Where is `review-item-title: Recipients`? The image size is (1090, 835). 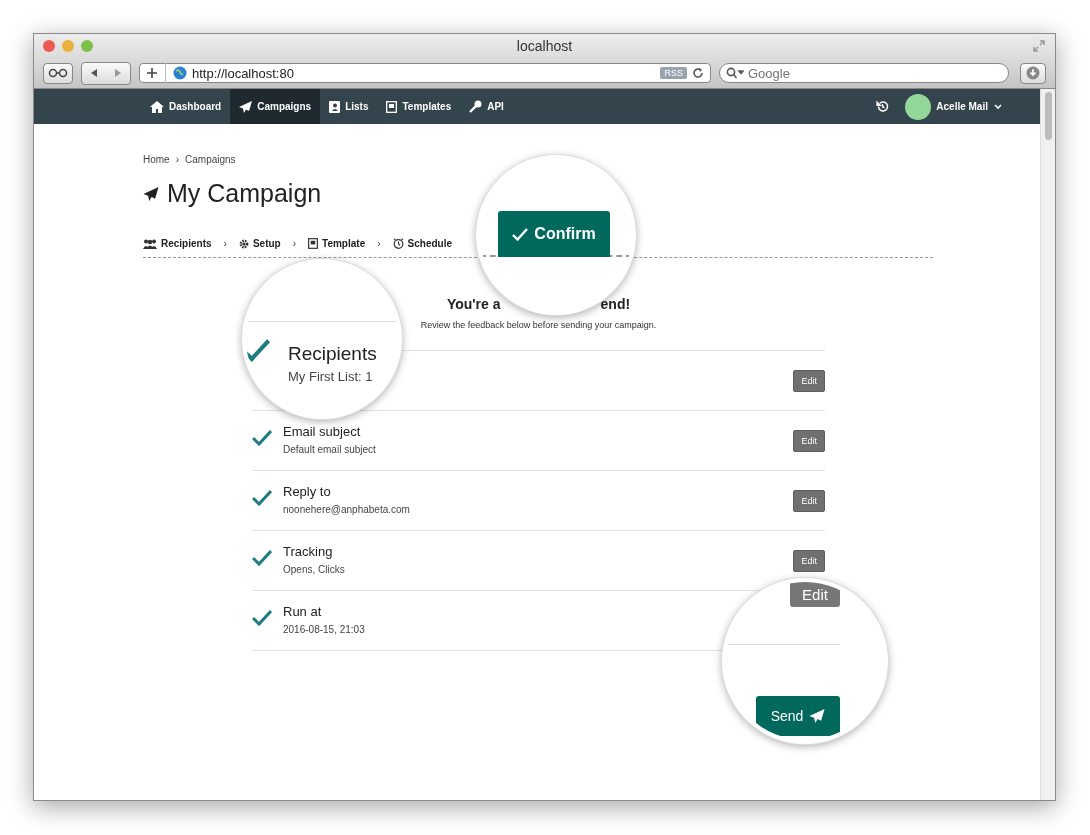
review-item-title: Recipients is located at coordinates (332, 354).